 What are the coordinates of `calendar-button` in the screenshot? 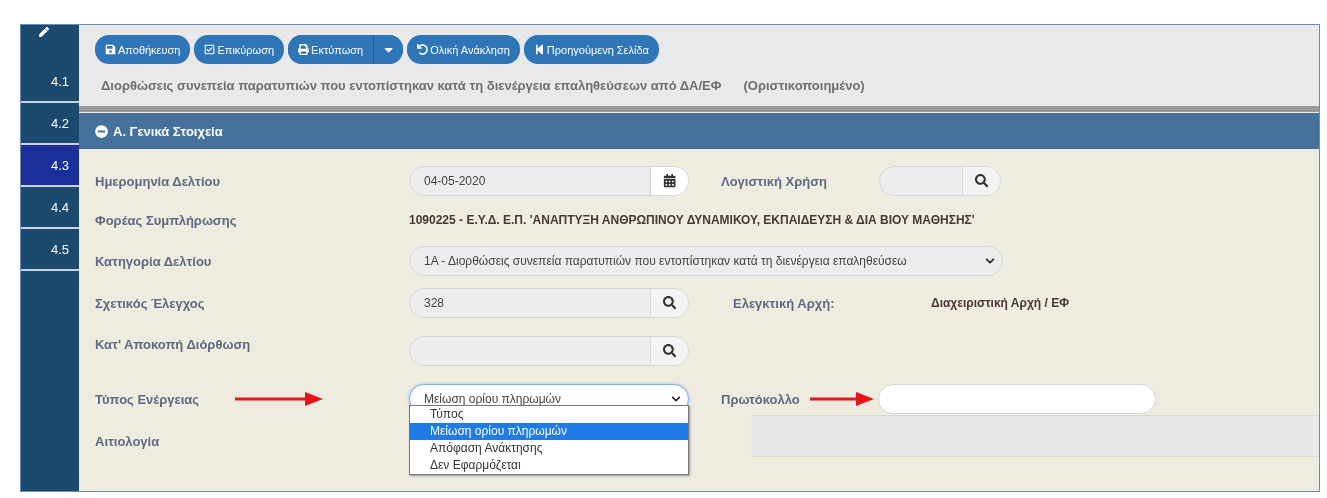 It's located at (669, 181).